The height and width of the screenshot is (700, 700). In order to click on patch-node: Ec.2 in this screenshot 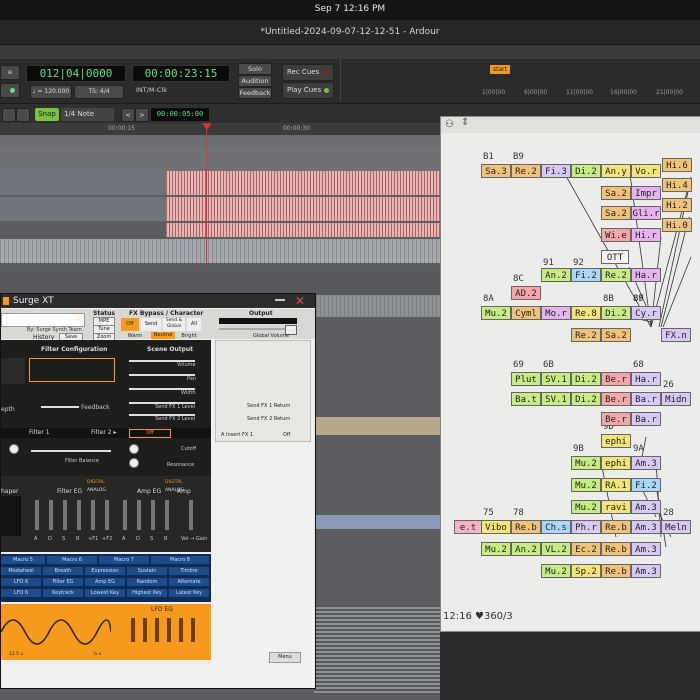, I will do `click(586, 549)`.